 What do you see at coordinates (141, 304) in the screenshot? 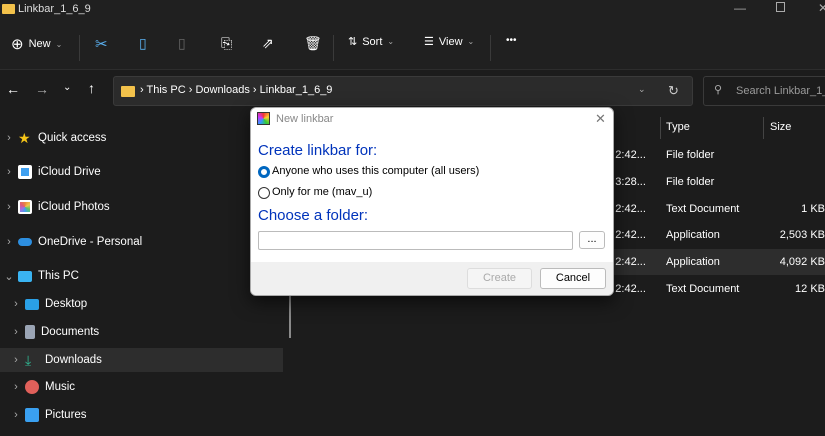
I see `sidebar-item-desktop: › Desktop` at bounding box center [141, 304].